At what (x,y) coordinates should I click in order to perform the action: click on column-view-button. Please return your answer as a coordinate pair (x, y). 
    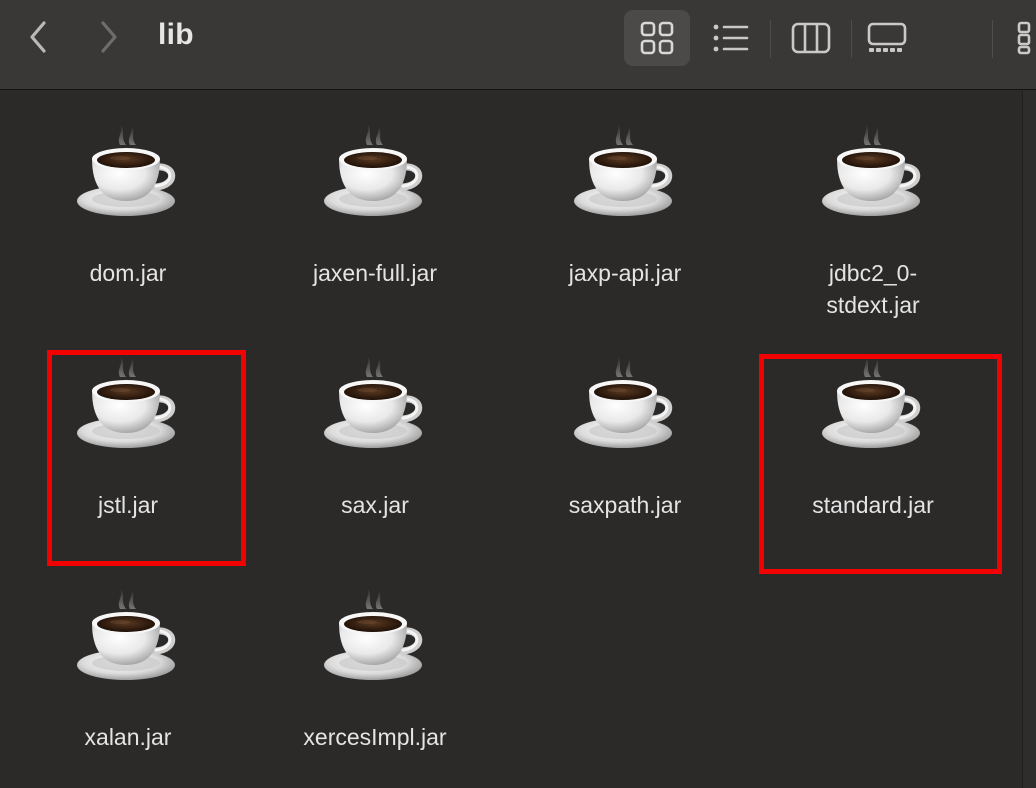
    Looking at the image, I should click on (811, 38).